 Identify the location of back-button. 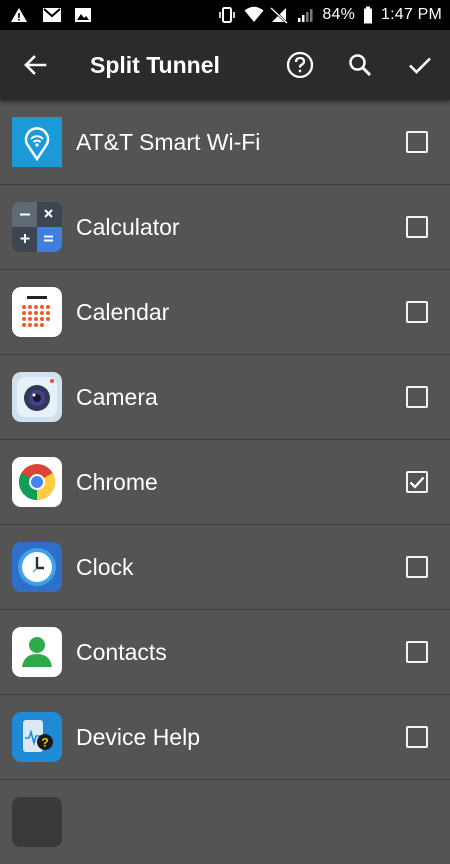
(35, 65).